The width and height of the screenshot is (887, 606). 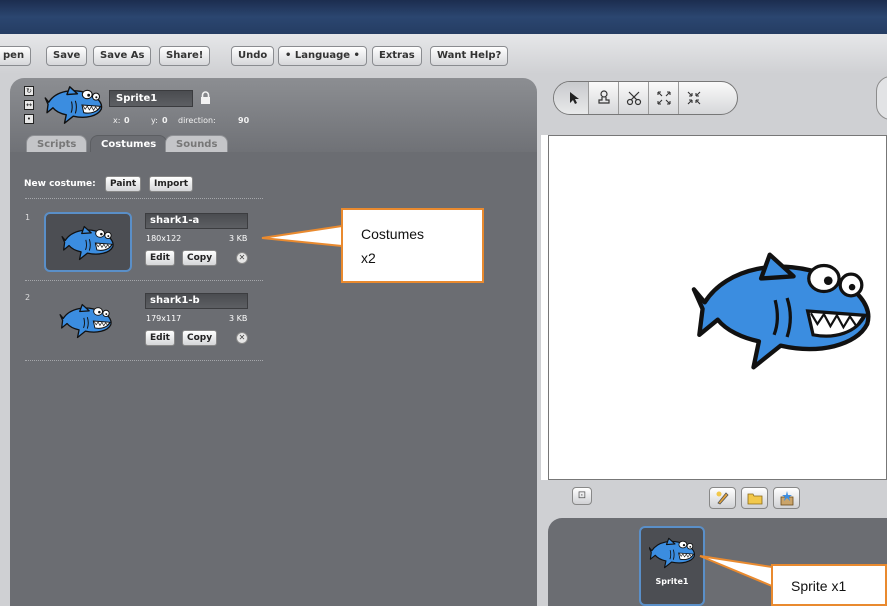 What do you see at coordinates (393, 234) in the screenshot?
I see `costumes-callout-line1: Costumes` at bounding box center [393, 234].